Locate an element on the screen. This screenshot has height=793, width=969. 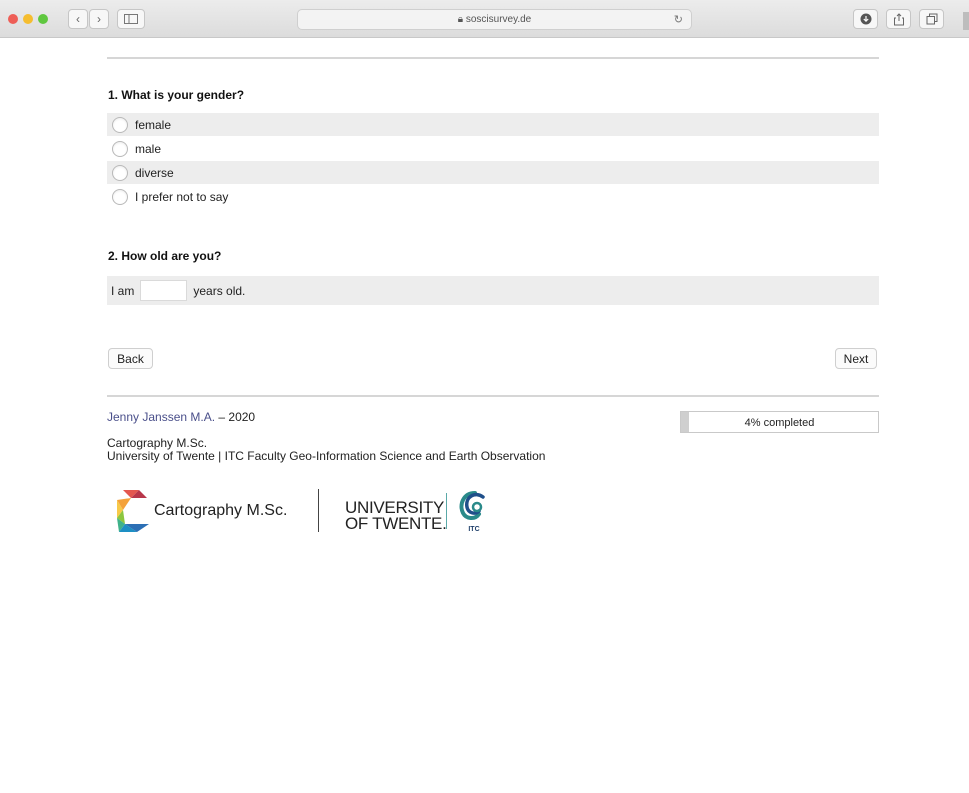
radio-prefer-not-to-say is located at coordinates (120, 196).